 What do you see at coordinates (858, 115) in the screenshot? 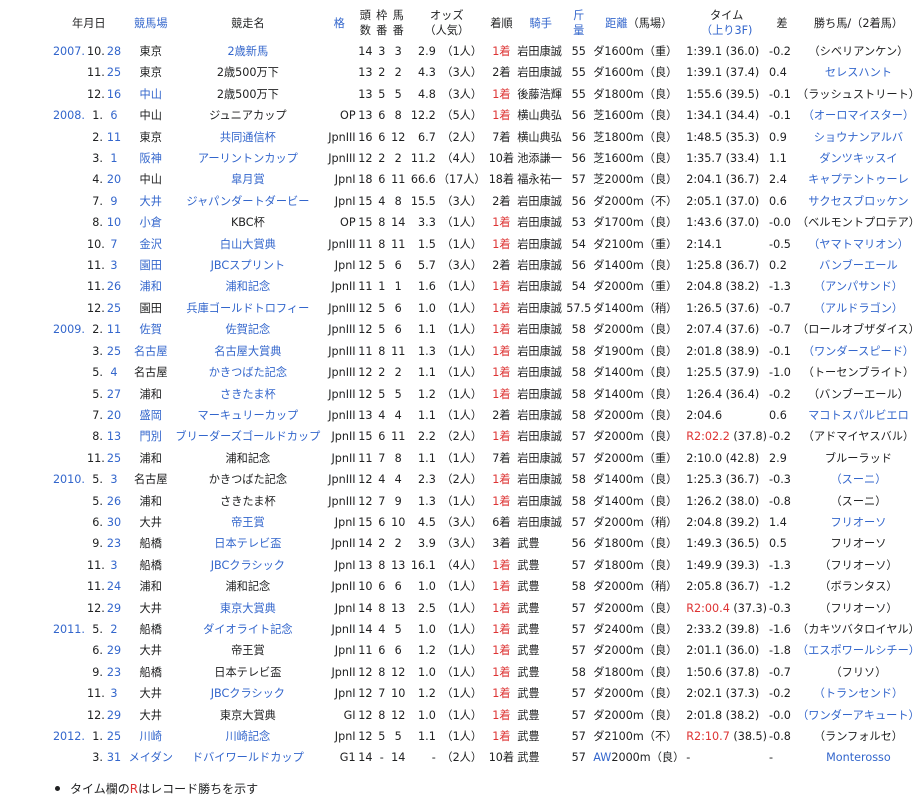
I see `winner-cell: （オーロマイスター）` at bounding box center [858, 115].